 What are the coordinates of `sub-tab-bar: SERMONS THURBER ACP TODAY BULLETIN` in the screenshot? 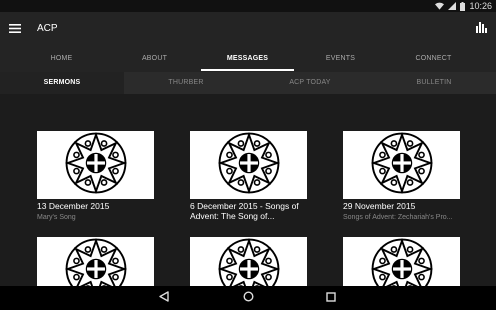 It's located at (248, 83).